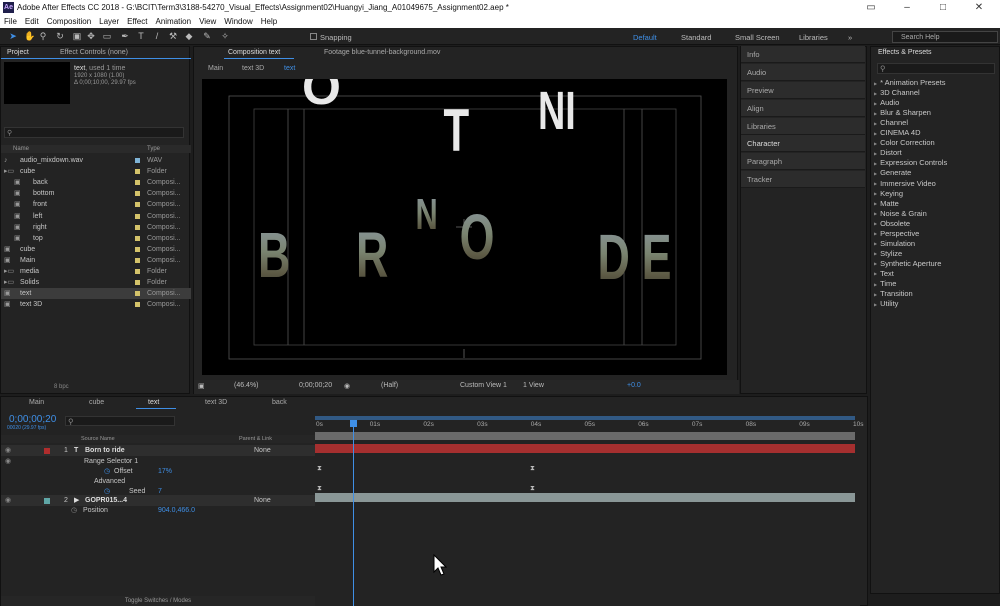  Describe the element at coordinates (885, 283) in the screenshot. I see `effects-category-item: Time` at that location.